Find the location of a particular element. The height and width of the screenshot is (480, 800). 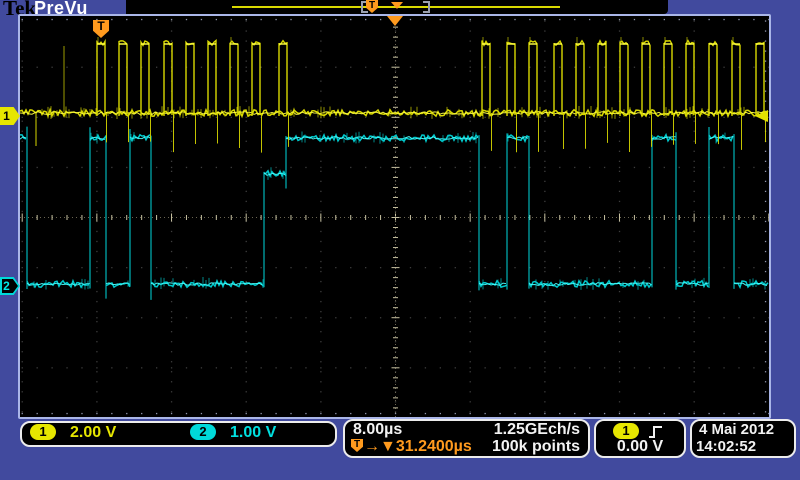

timebase-value: 8.00µs is located at coordinates (378, 429).